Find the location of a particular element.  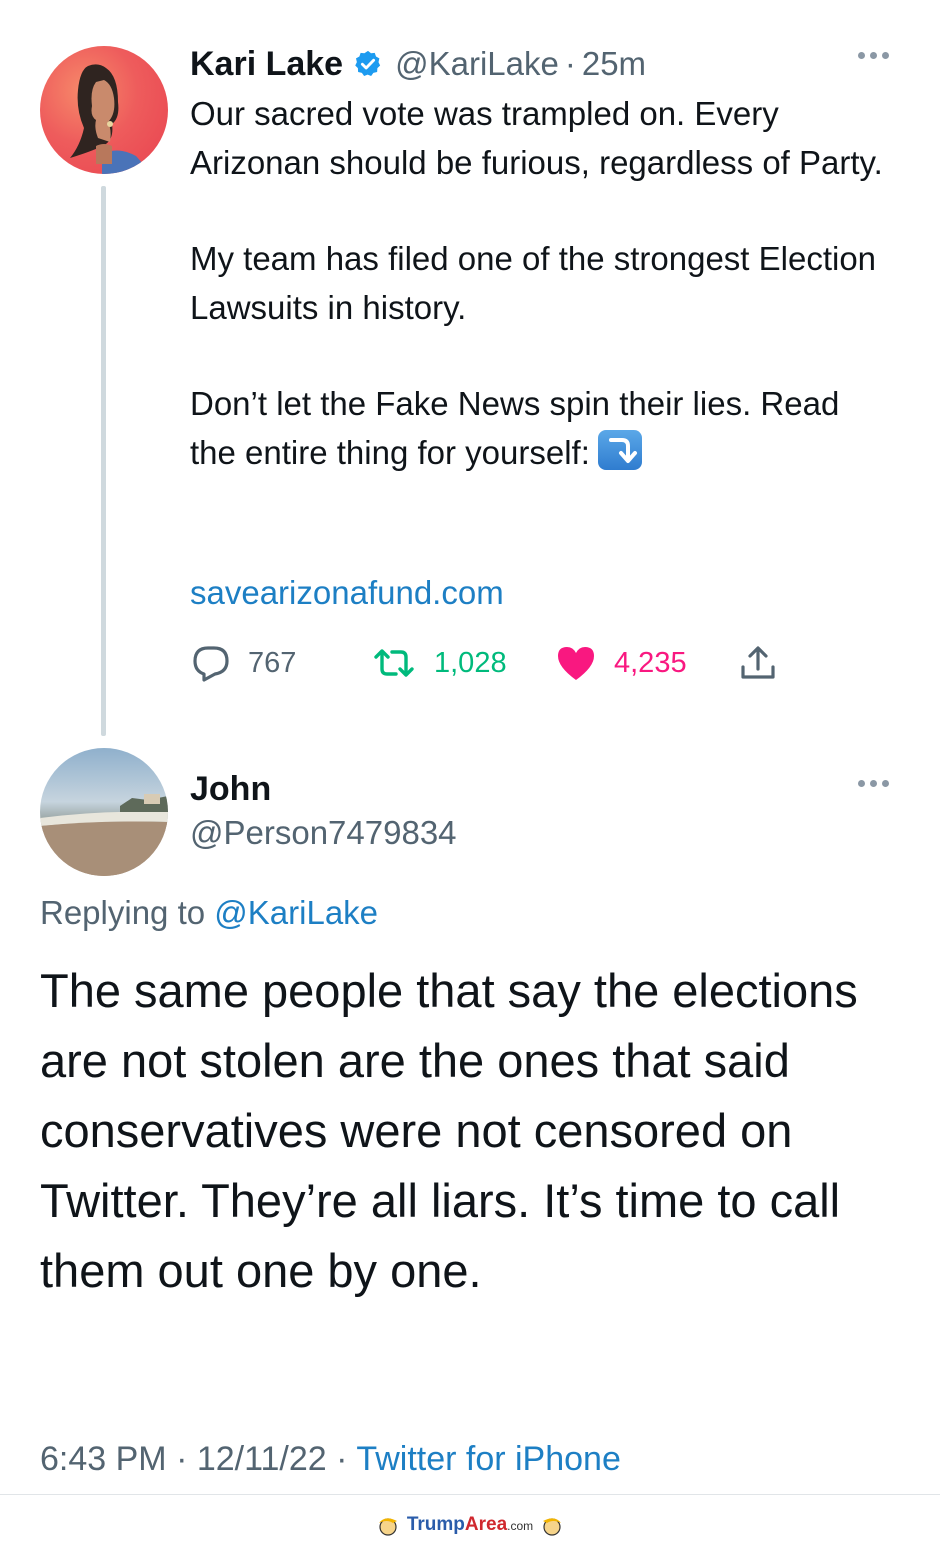

john-avatar is located at coordinates (104, 812).